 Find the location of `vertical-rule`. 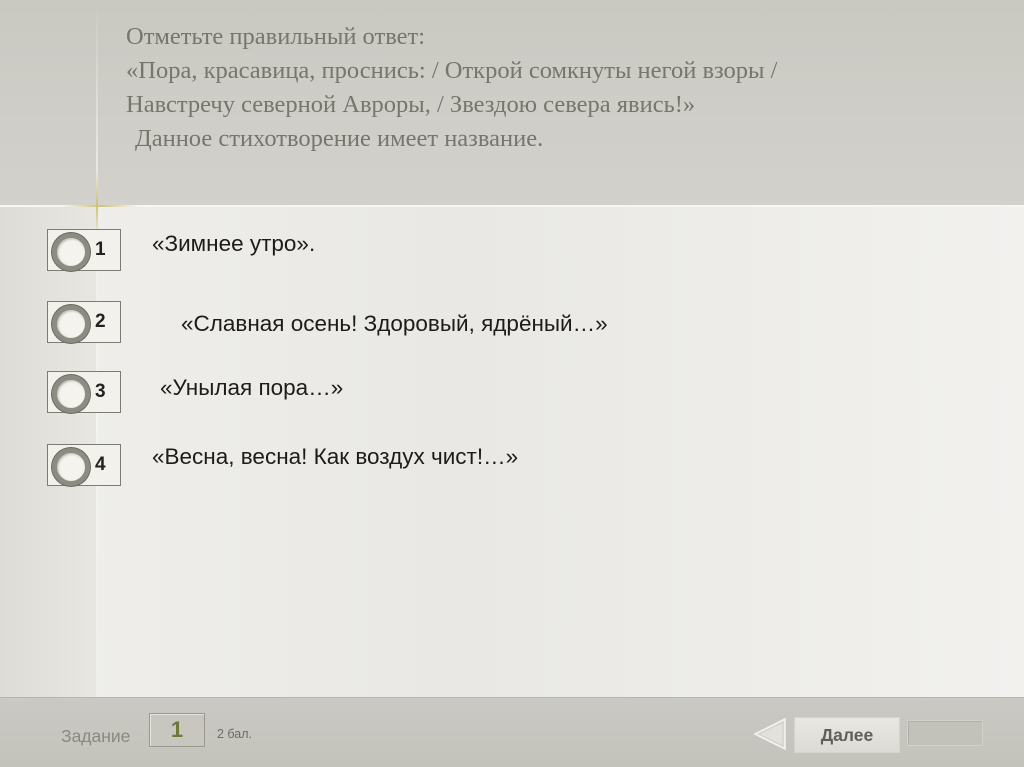

vertical-rule is located at coordinates (97, 348).